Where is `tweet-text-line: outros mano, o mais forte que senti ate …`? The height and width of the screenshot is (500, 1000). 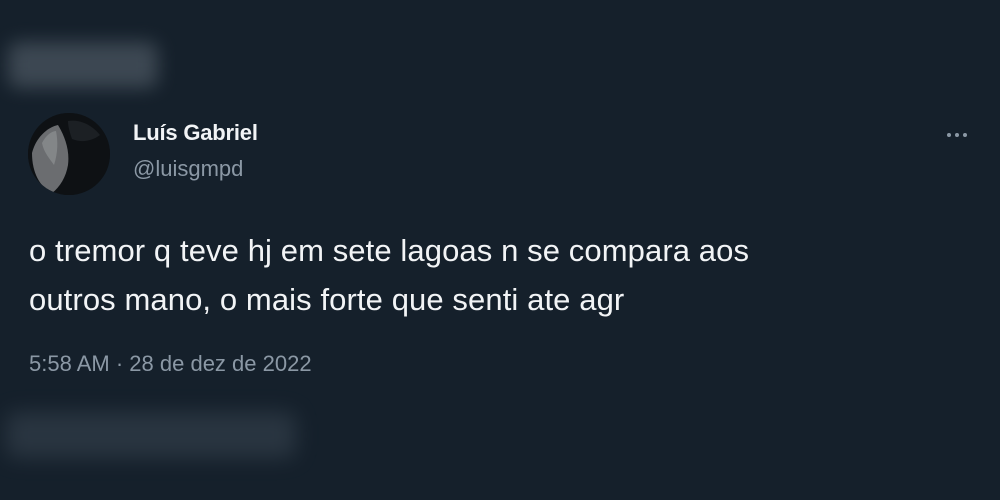 tweet-text-line: outros mano, o mais forte que senti ate … is located at coordinates (327, 299).